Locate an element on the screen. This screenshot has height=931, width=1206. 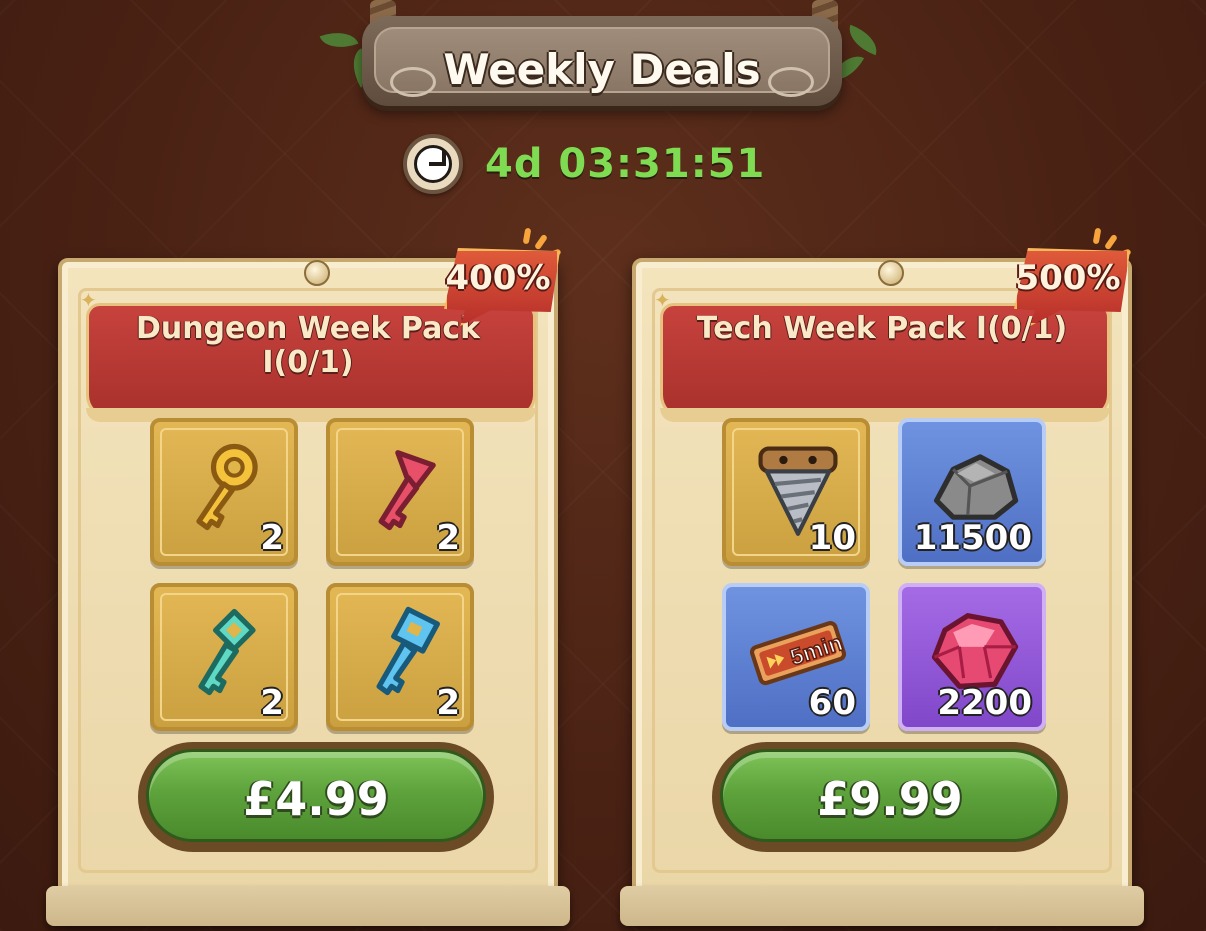
reward-slot: 2200 is located at coordinates (972, 657).